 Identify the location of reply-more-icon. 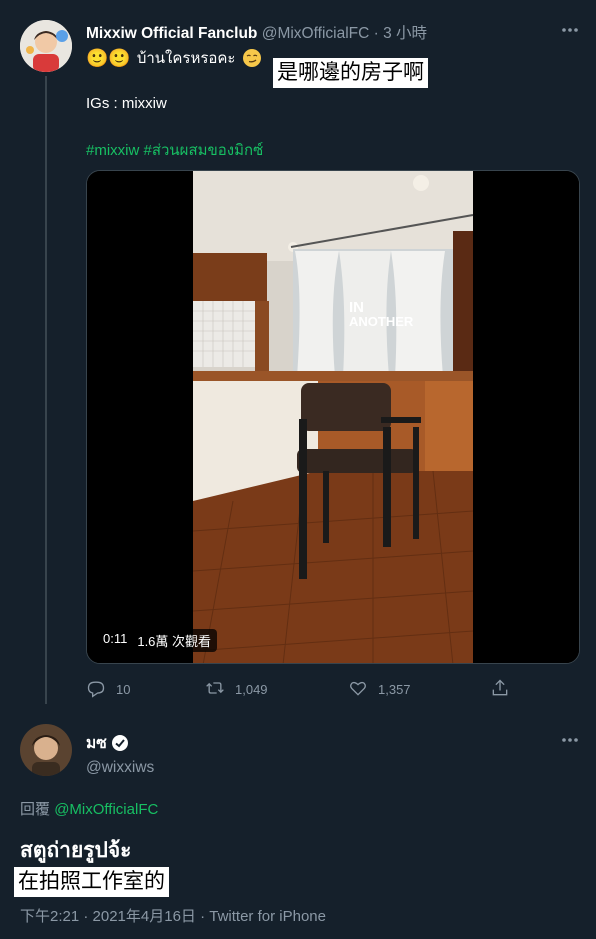
(570, 742).